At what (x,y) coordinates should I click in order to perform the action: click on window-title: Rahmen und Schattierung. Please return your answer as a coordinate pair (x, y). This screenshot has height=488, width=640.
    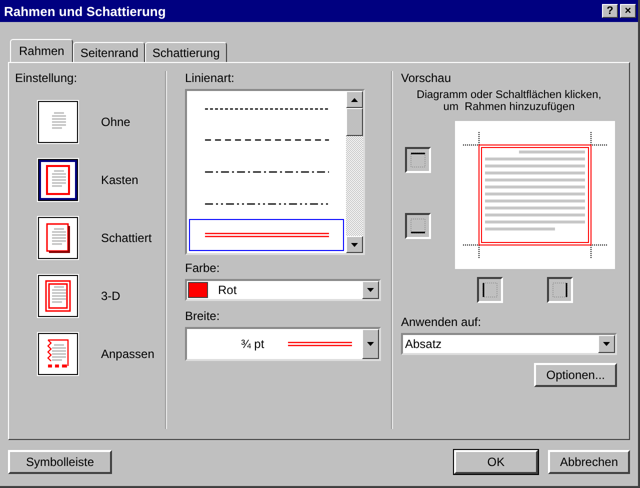
    Looking at the image, I should click on (85, 11).